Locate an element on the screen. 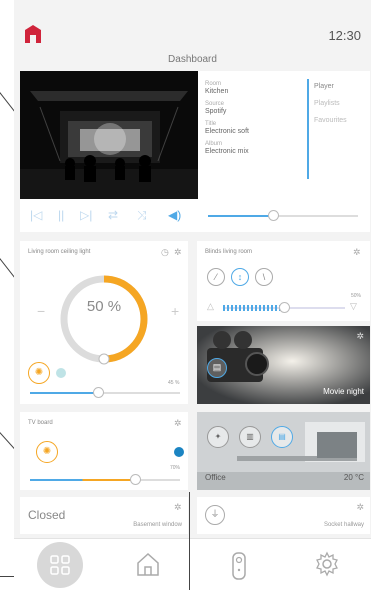 The height and width of the screenshot is (590, 371). volume-slider is located at coordinates (283, 215).